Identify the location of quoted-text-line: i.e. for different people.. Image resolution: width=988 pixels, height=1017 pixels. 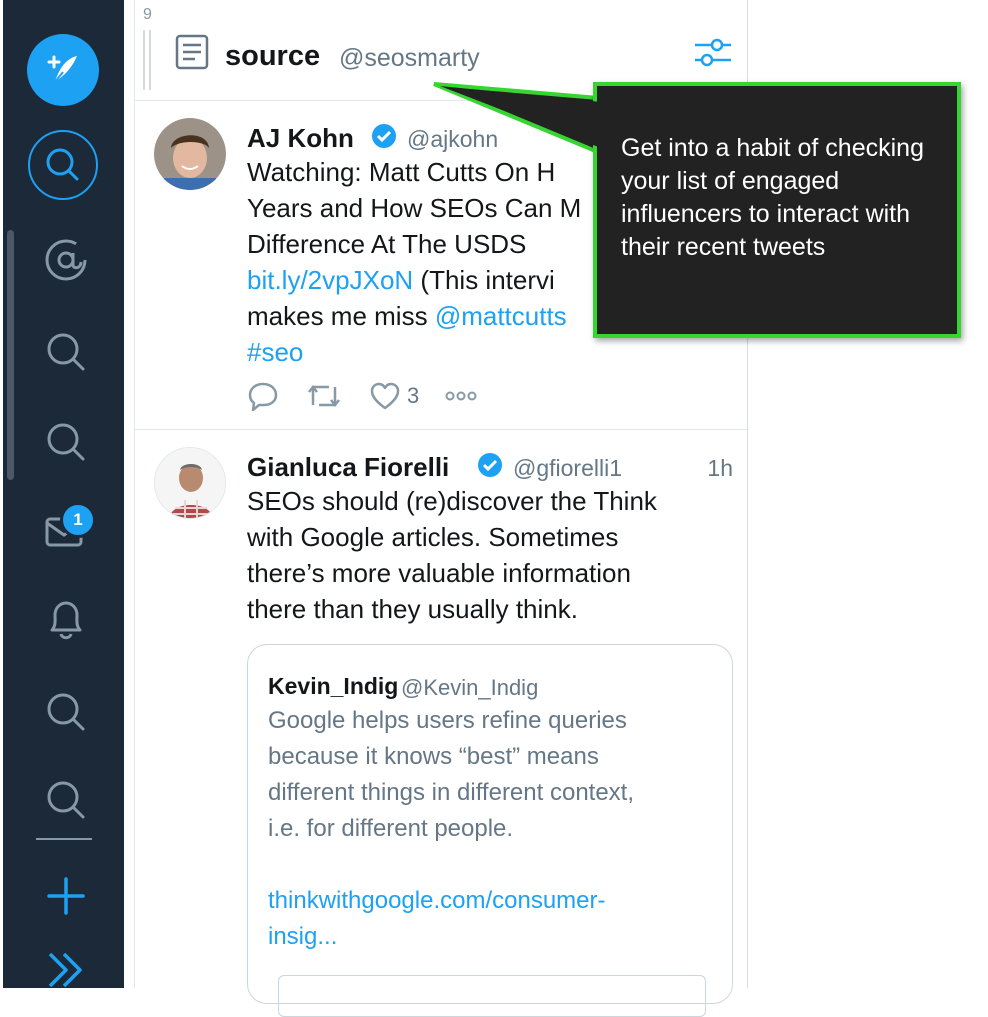
(391, 828).